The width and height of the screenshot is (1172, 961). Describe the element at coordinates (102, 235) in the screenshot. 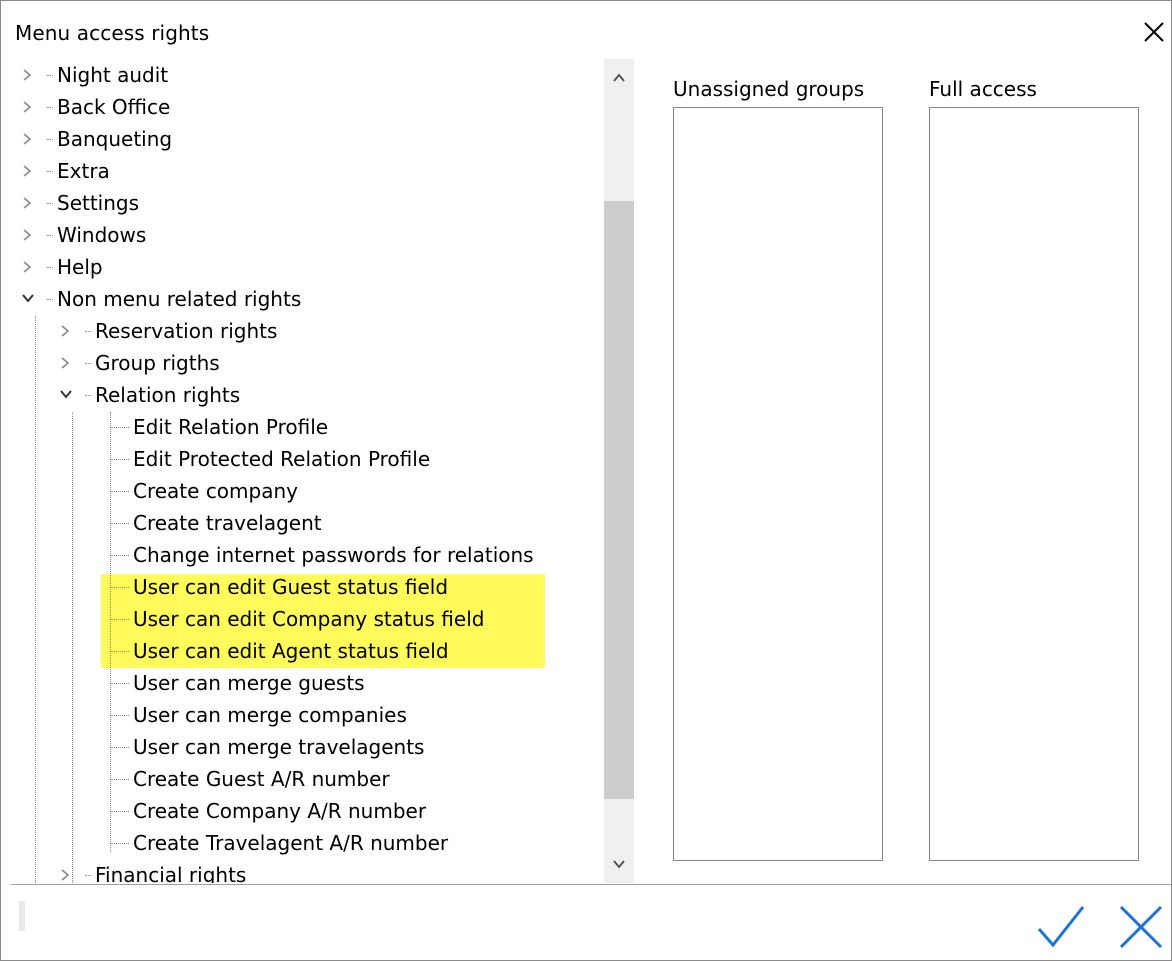

I see `tree-item-label: Windows` at that location.